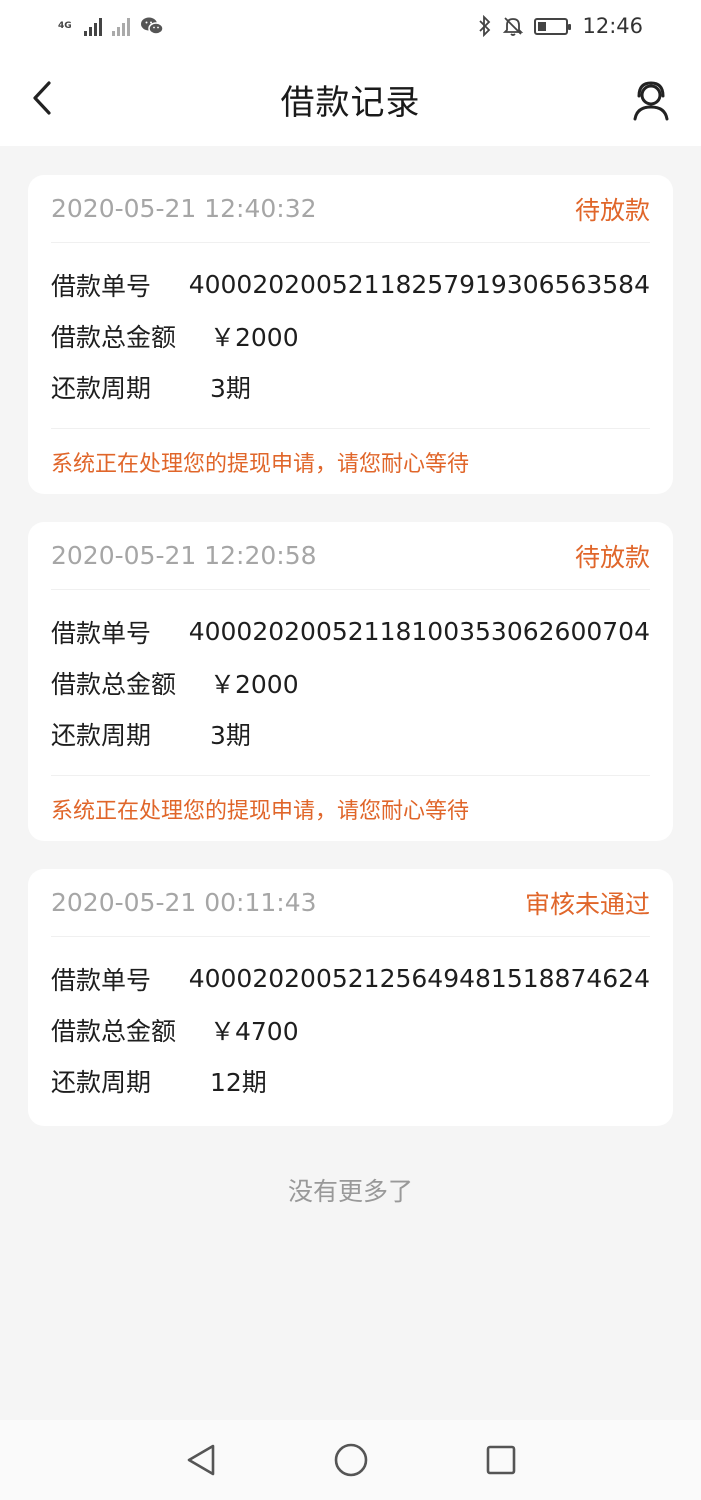  I want to click on signal-off-icon, so click(120, 26).